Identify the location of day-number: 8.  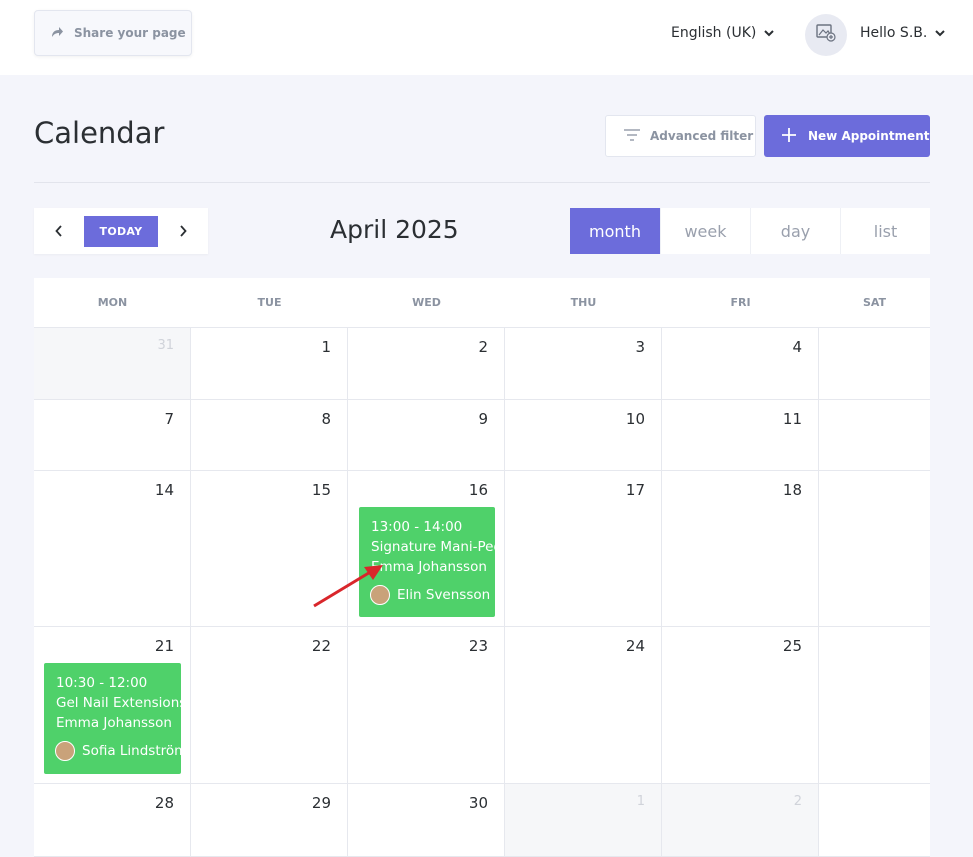
(326, 419).